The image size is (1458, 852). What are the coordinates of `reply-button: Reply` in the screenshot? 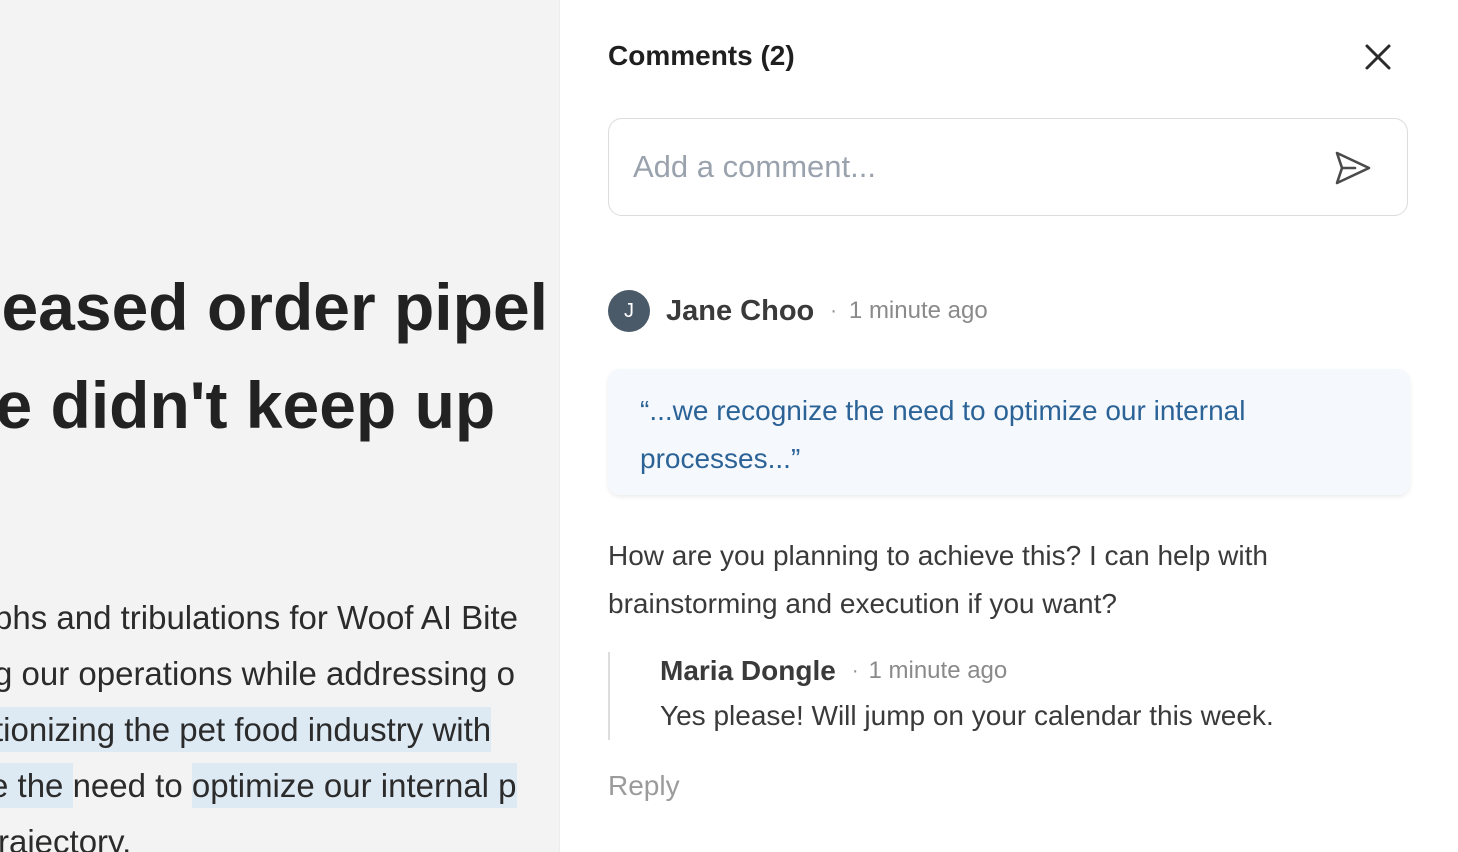 It's located at (644, 786).